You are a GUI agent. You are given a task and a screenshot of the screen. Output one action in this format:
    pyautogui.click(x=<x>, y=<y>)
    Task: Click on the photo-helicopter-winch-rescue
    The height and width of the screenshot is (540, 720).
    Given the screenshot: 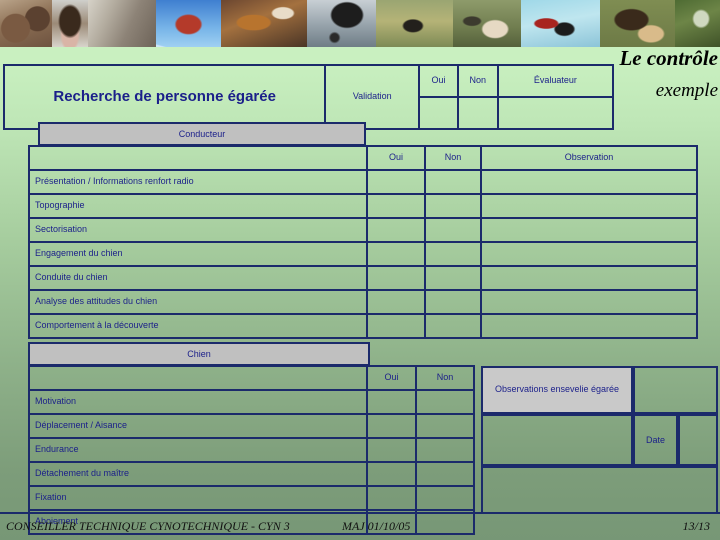 What is the action you would take?
    pyautogui.click(x=341, y=23)
    